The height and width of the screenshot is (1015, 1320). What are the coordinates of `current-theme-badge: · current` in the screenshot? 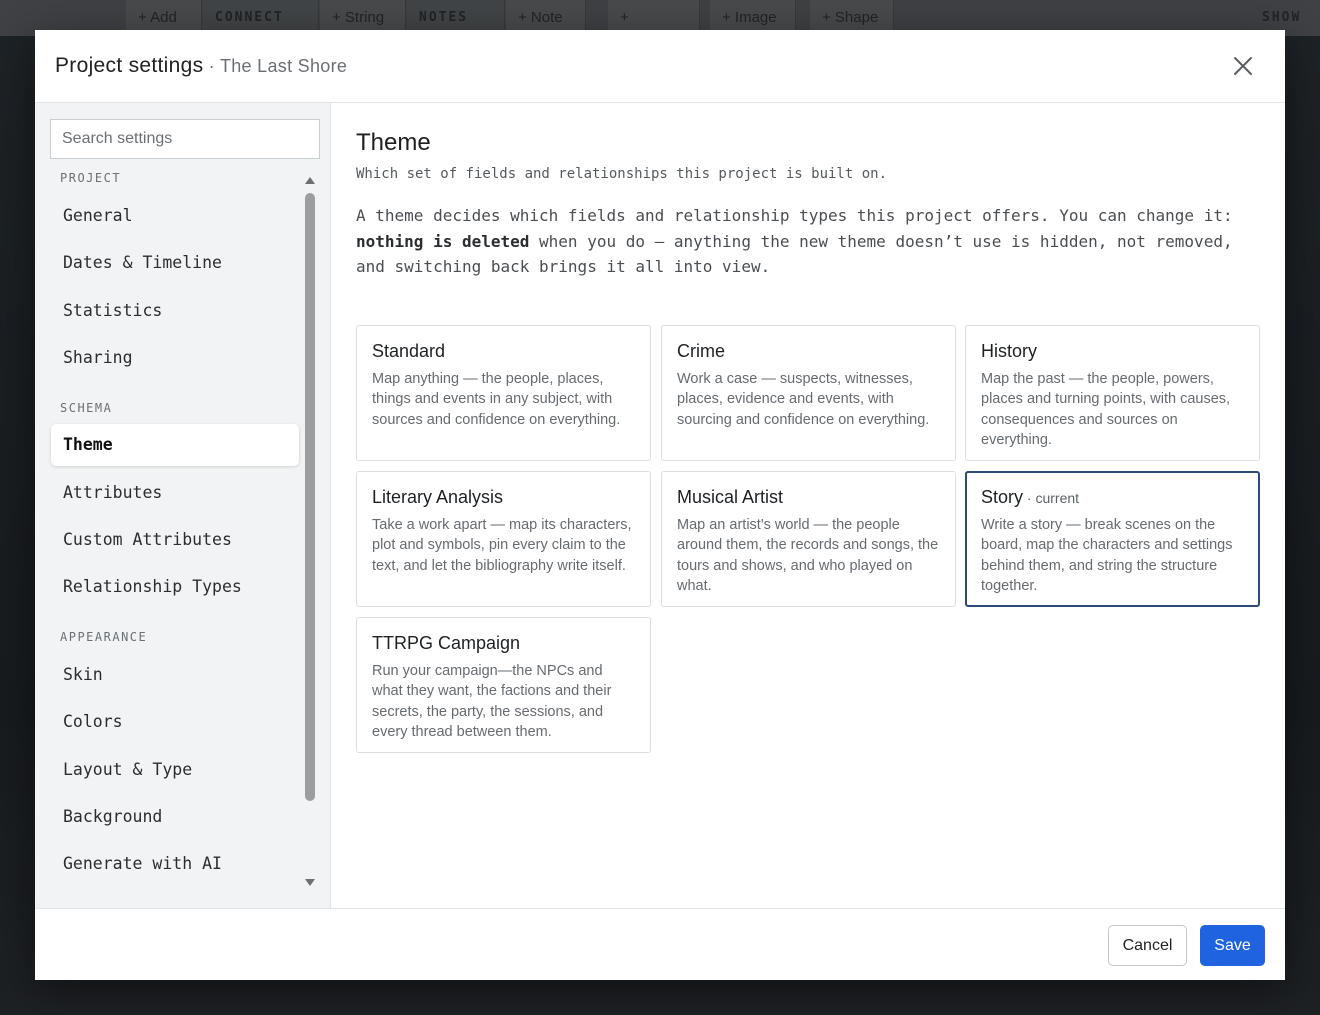 It's located at (1051, 498).